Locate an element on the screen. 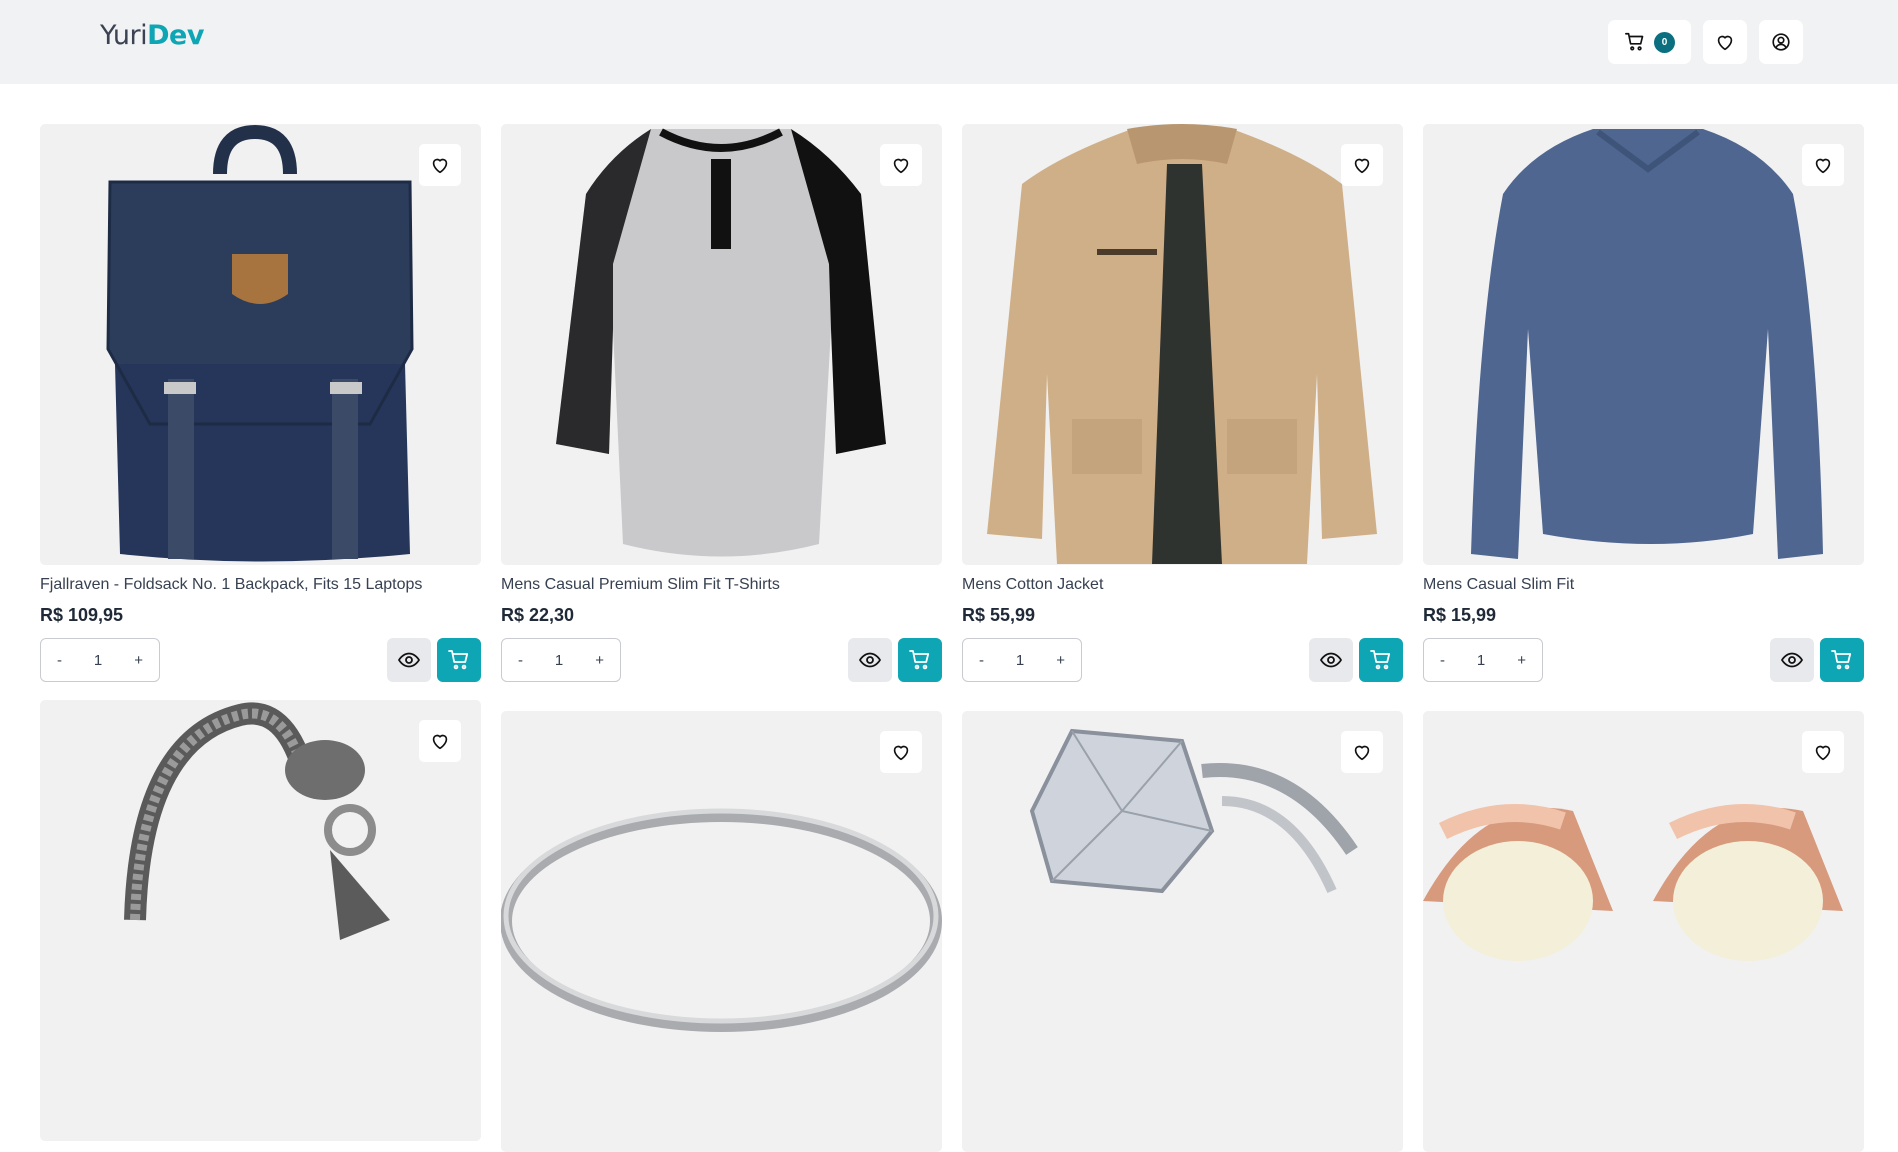 The image size is (1898, 1152). tshirt-image is located at coordinates (721, 342).